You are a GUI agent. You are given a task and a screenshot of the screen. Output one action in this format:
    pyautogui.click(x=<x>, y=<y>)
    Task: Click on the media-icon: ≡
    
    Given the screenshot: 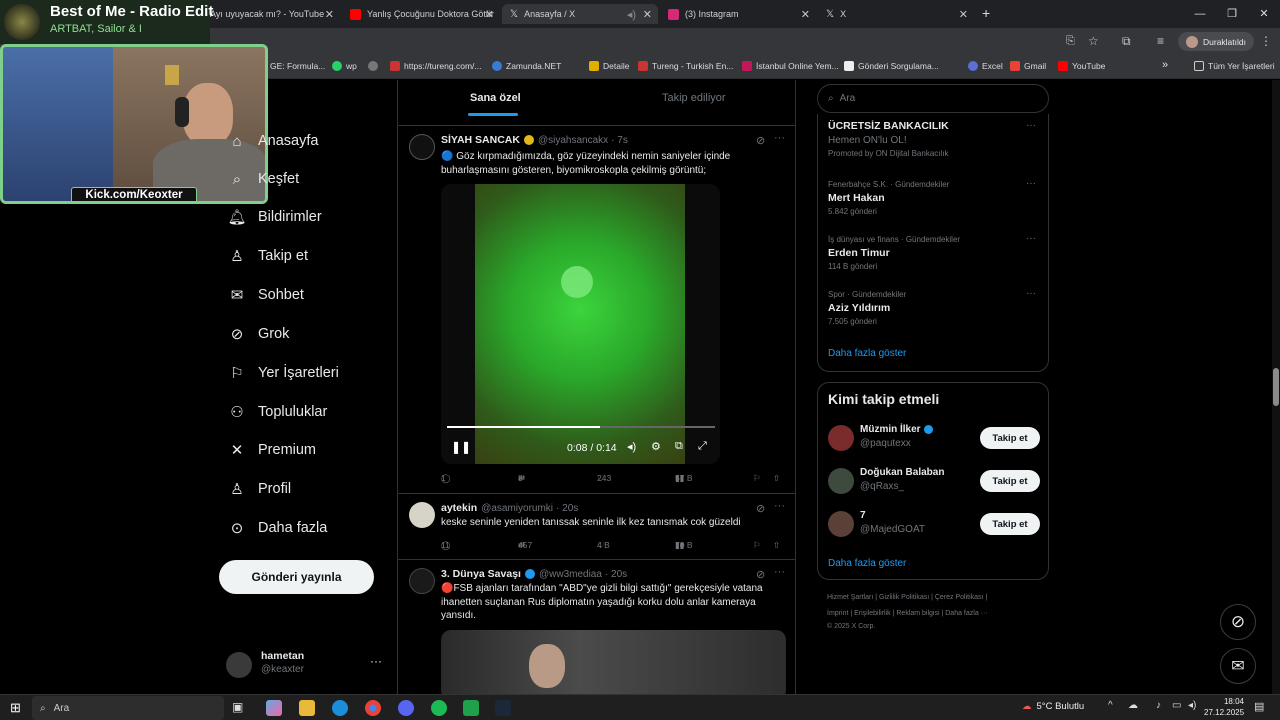 What is the action you would take?
    pyautogui.click(x=1160, y=41)
    